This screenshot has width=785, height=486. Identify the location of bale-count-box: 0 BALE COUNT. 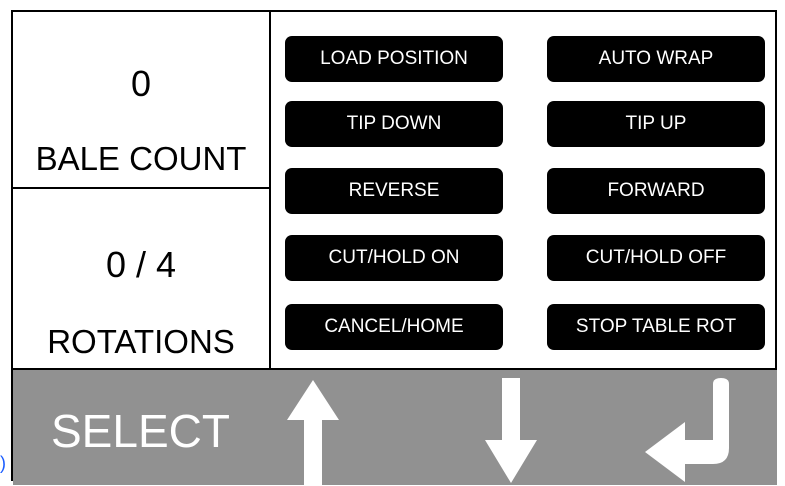
(141, 100).